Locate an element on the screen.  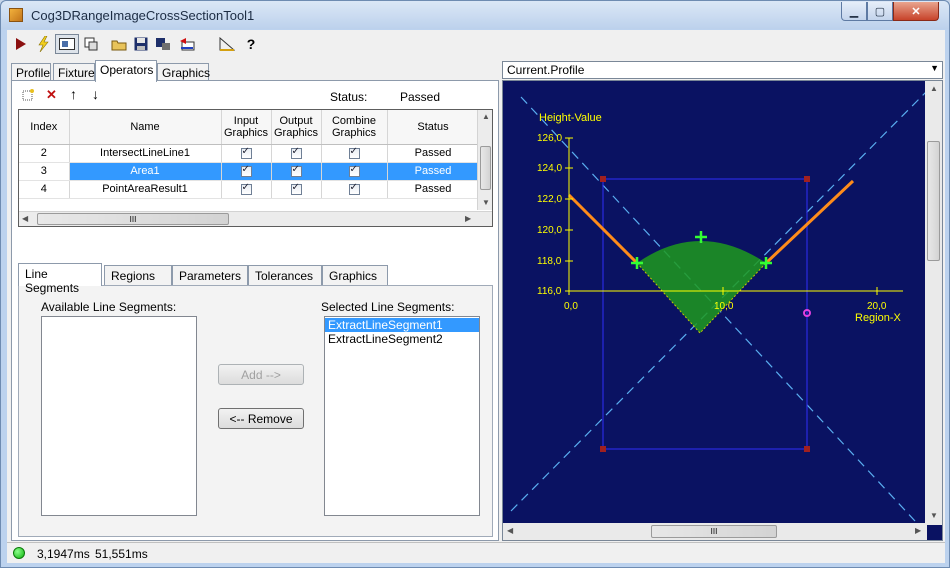
new-operator-icon is located at coordinates (28, 96).